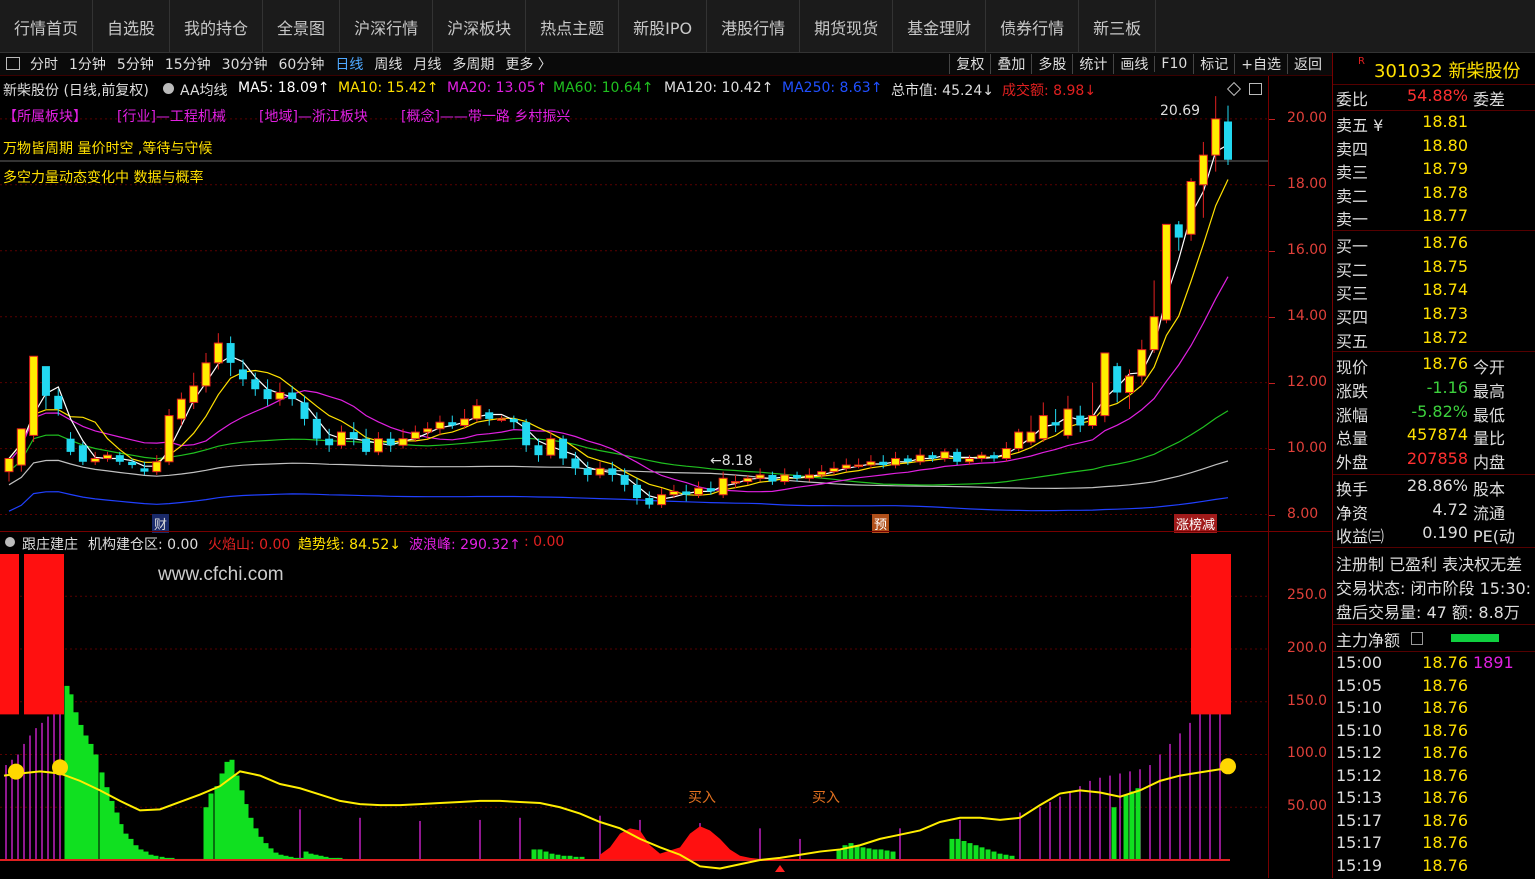  What do you see at coordinates (108, 149) in the screenshot?
I see `slogan-line1: 万物皆周期 量价时空 ,等待与守候` at bounding box center [108, 149].